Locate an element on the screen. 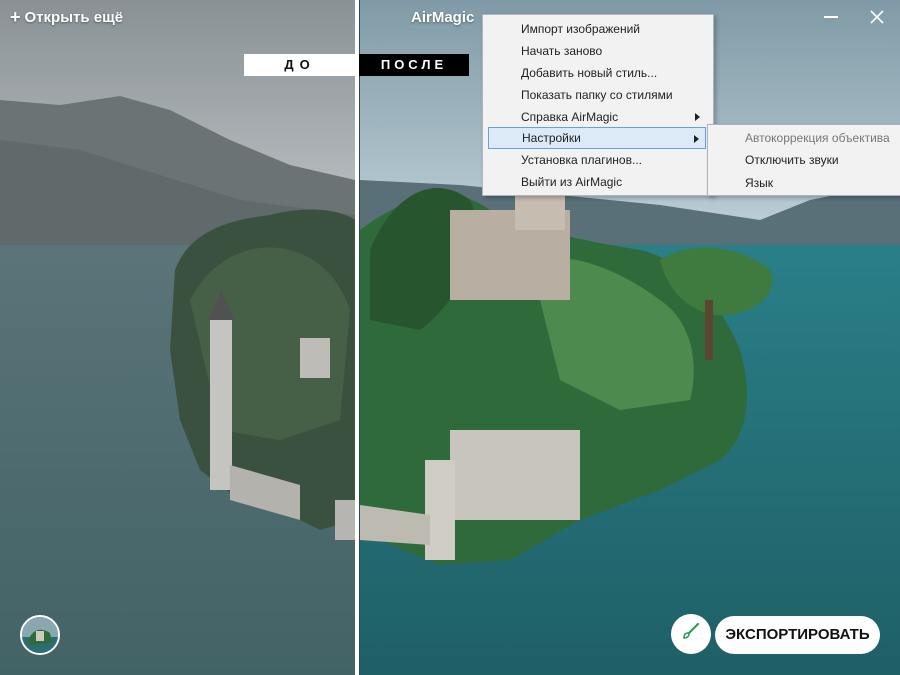 This screenshot has height=675, width=900. menu-item-settings: Настройки is located at coordinates (597, 138).